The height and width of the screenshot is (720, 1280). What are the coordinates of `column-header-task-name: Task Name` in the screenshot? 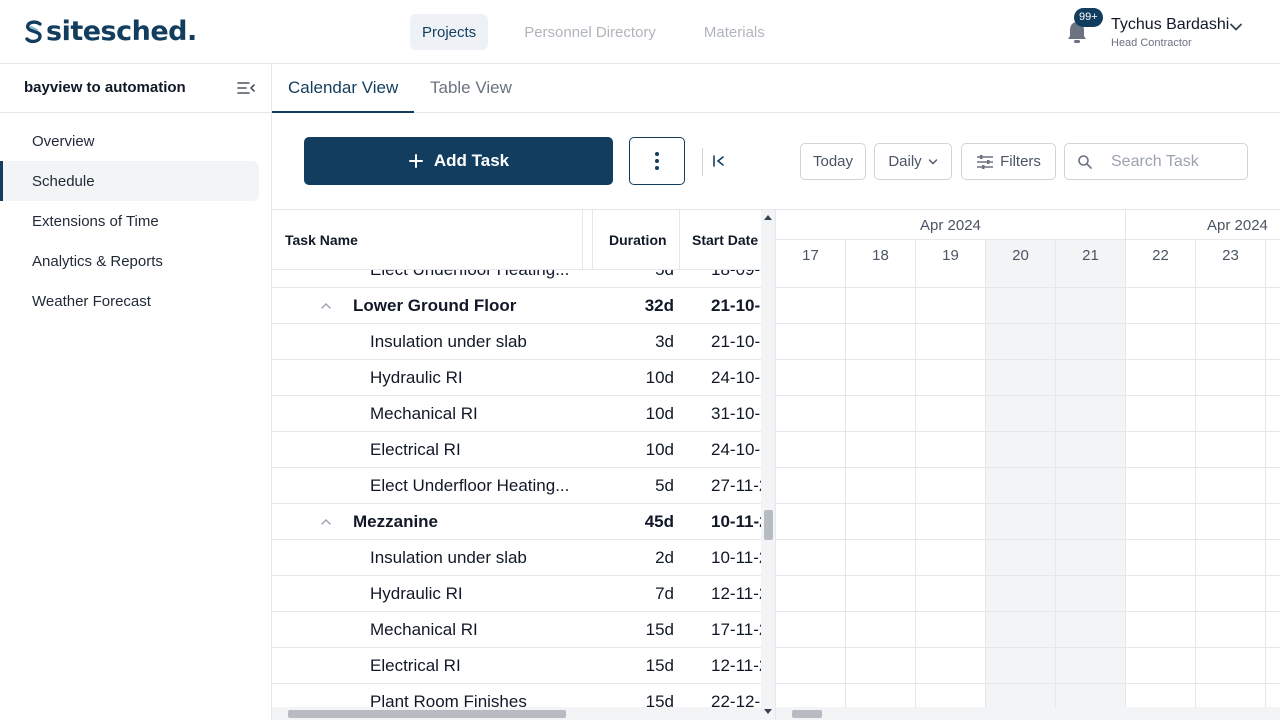 It's located at (321, 240).